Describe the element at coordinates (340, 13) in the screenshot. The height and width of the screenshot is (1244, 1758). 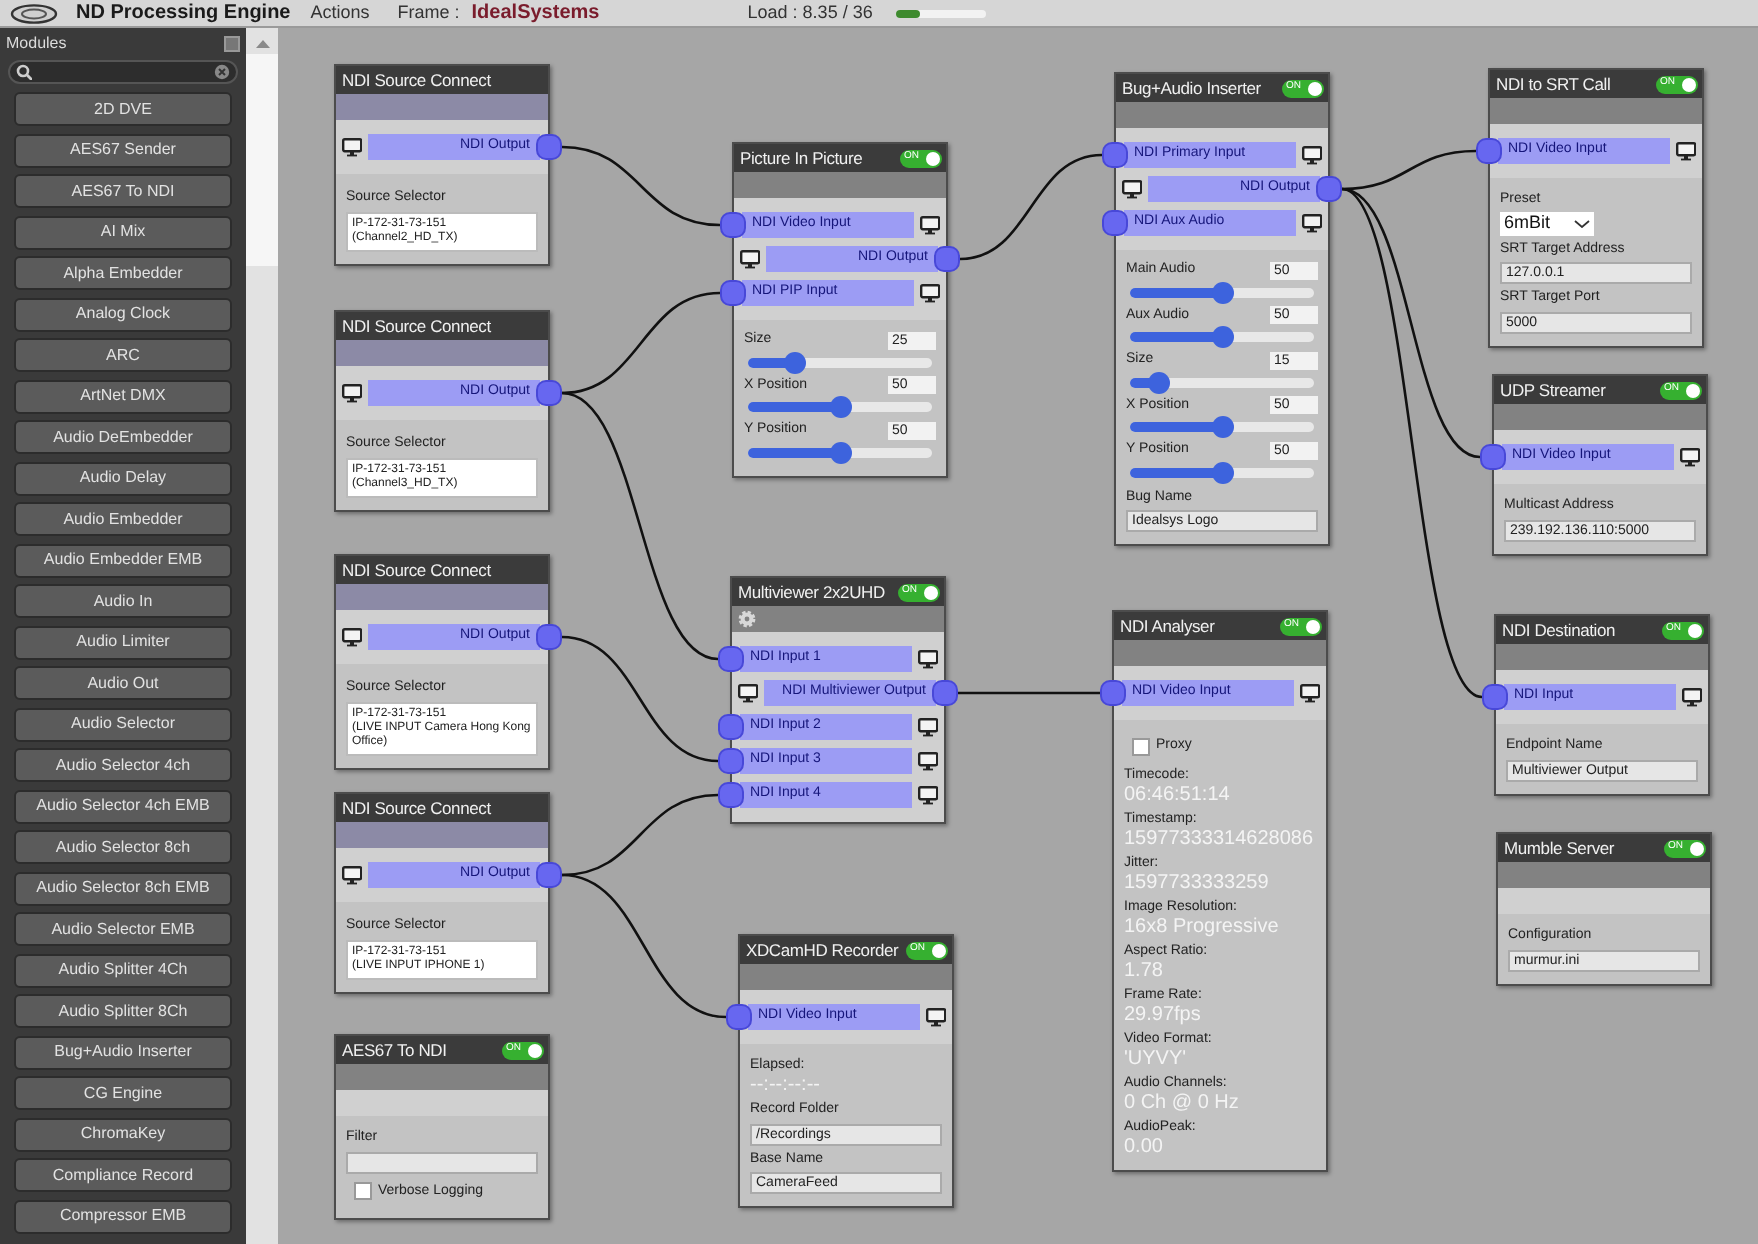
I see `menu-item: Actions` at that location.